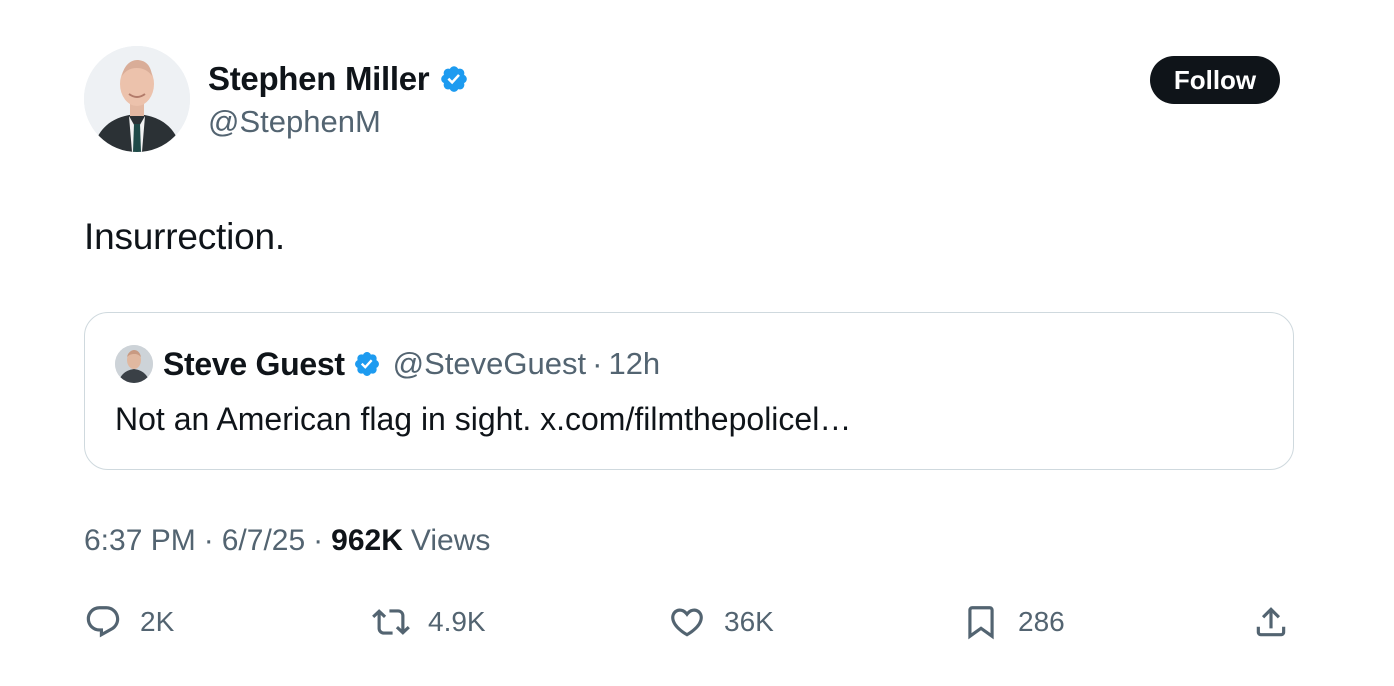  What do you see at coordinates (981, 623) in the screenshot?
I see `bookmark-icon` at bounding box center [981, 623].